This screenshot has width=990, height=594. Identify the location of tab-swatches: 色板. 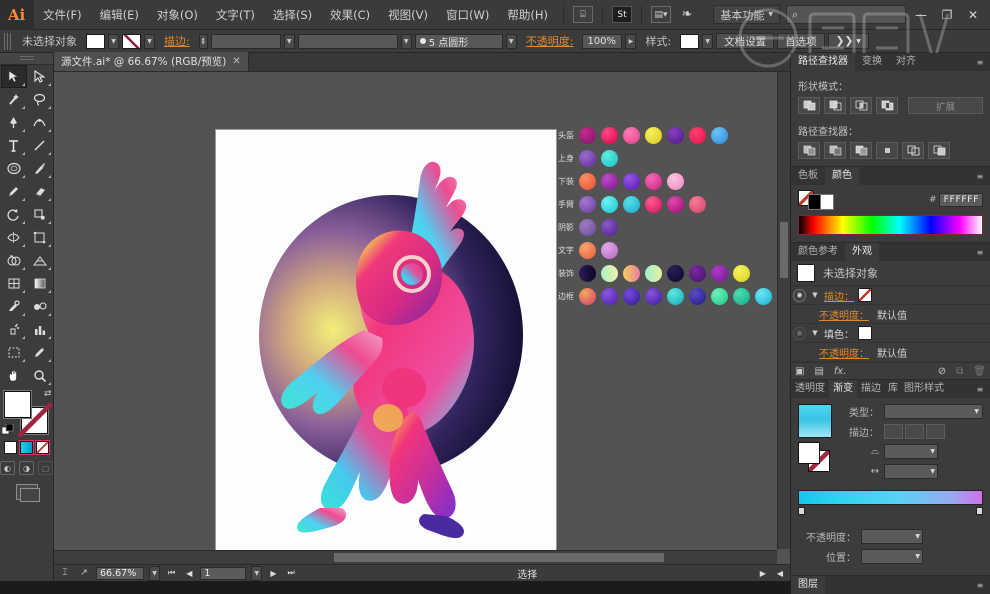
(808, 176).